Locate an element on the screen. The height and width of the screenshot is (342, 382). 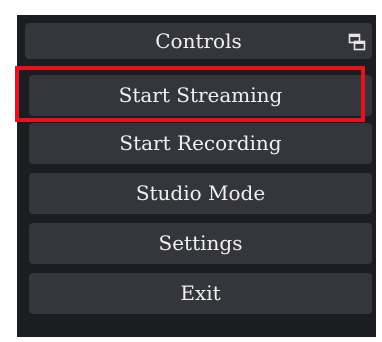
studio-mode-button: Studio Mode is located at coordinates (200, 193).